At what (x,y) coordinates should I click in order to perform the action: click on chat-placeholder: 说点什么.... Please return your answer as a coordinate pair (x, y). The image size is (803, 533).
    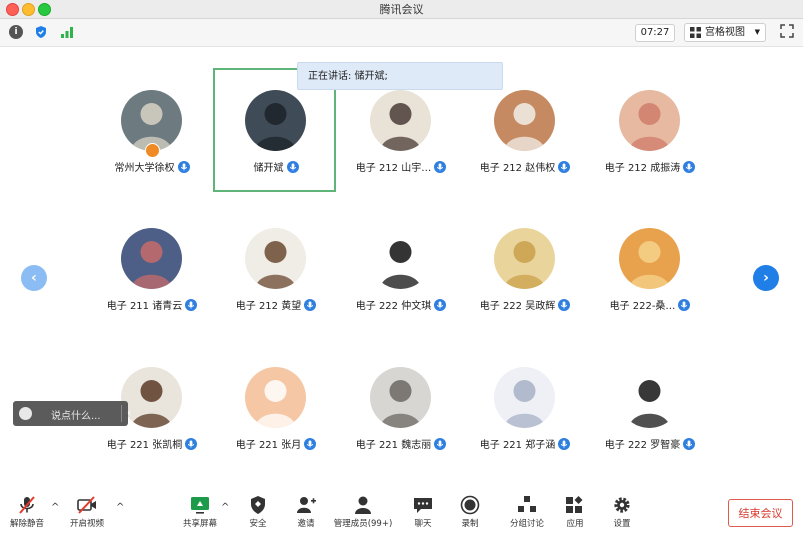
    Looking at the image, I should click on (76, 416).